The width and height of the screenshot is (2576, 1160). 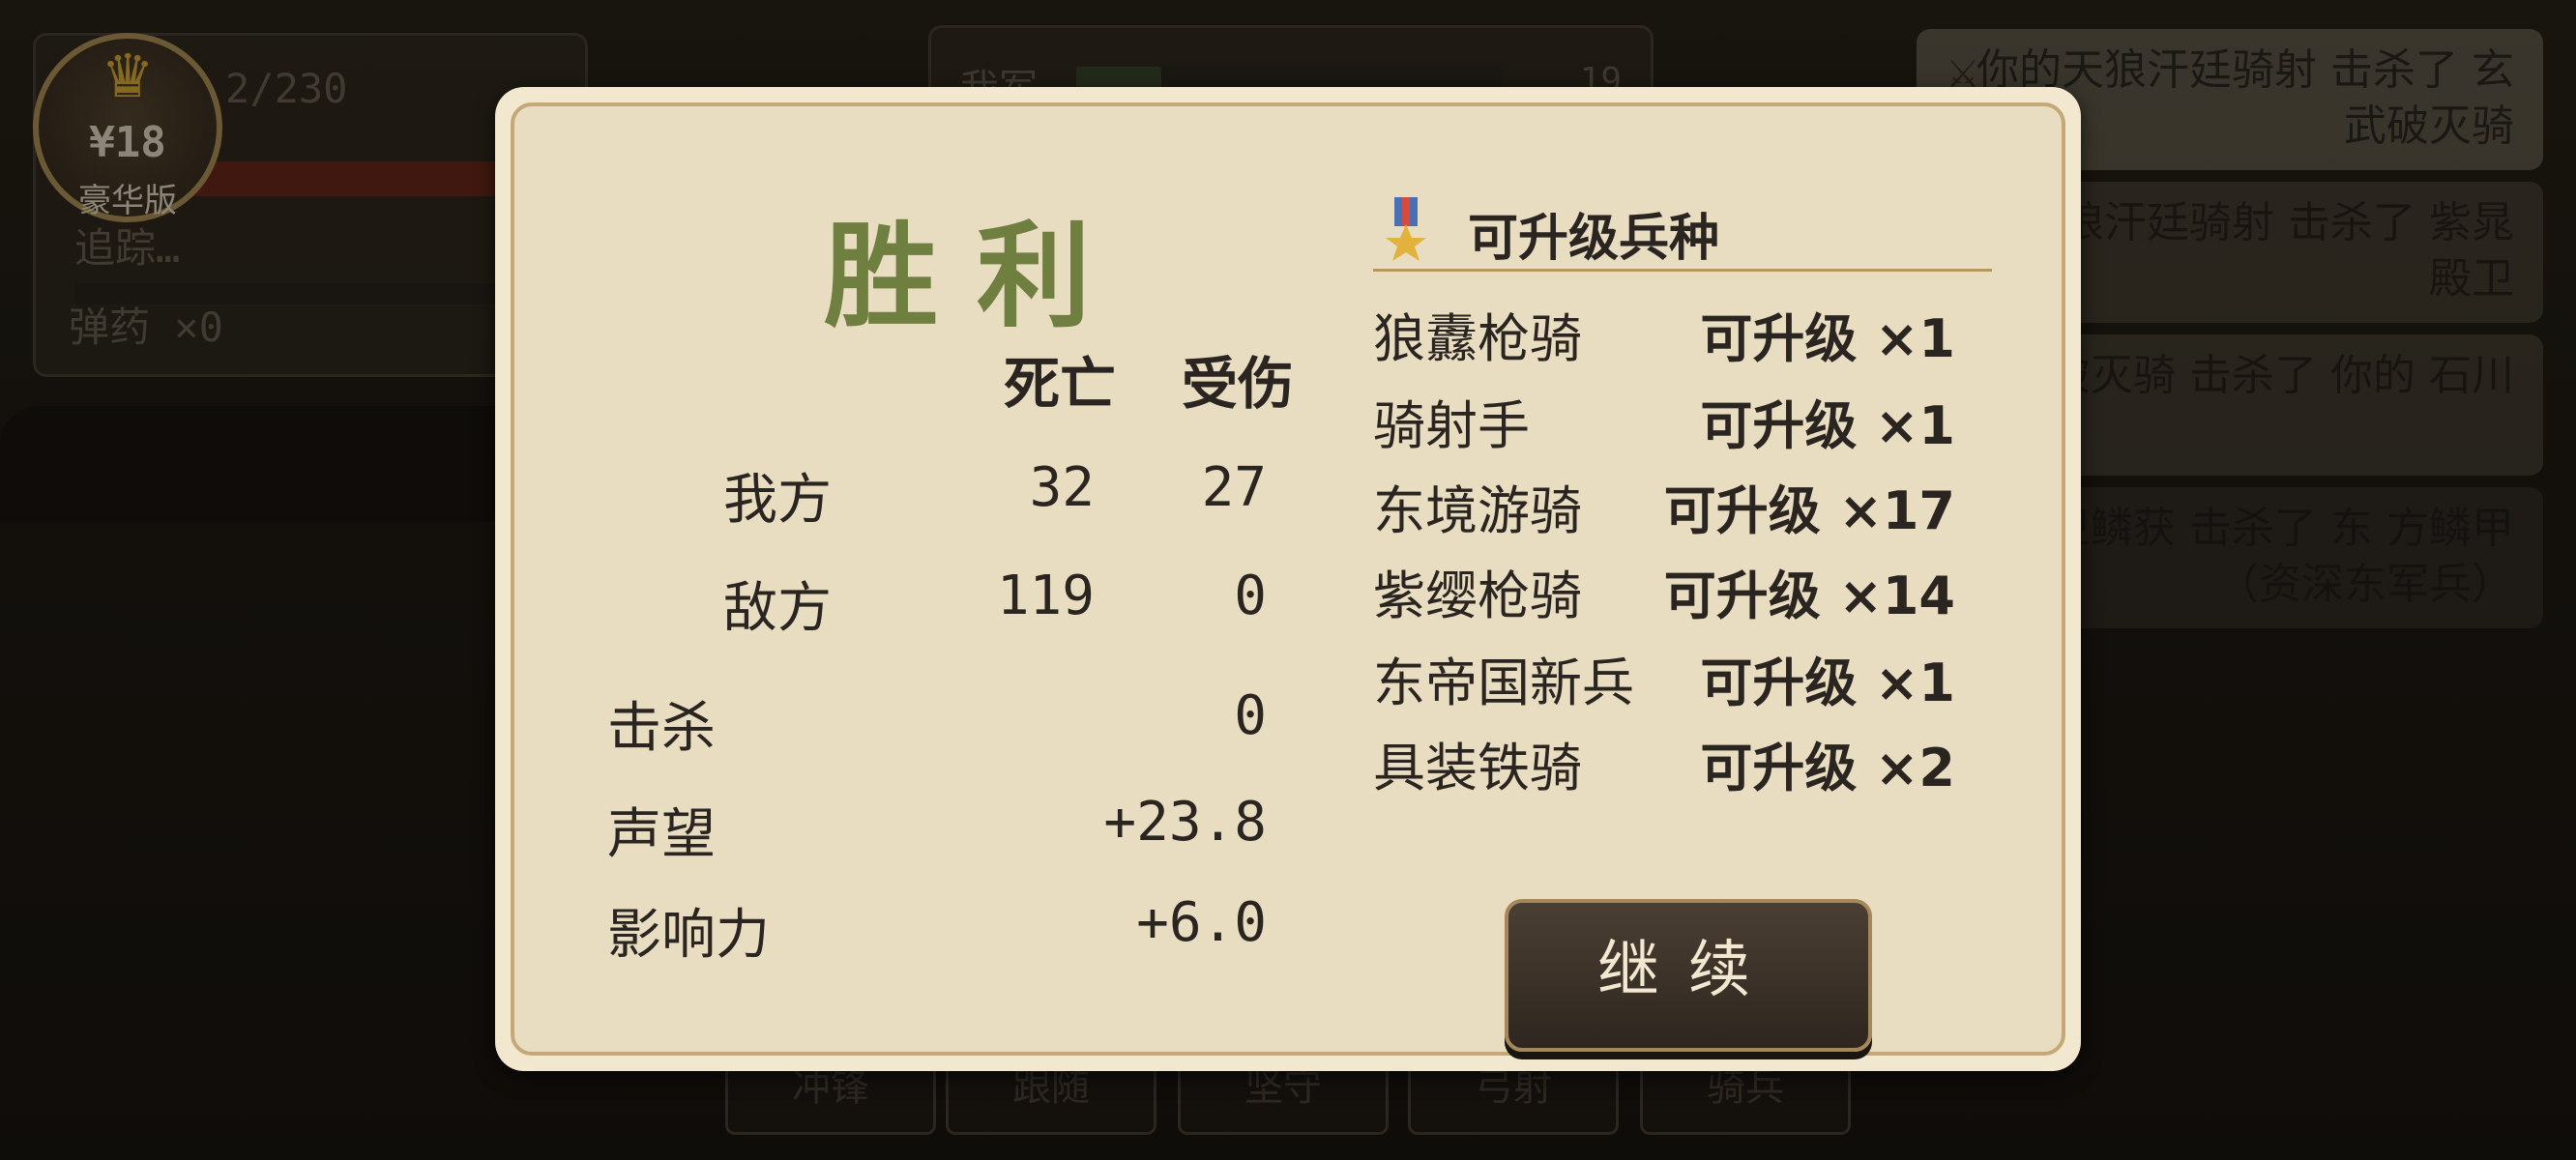 What do you see at coordinates (1451, 426) in the screenshot?
I see `unit-name: 骑射手` at bounding box center [1451, 426].